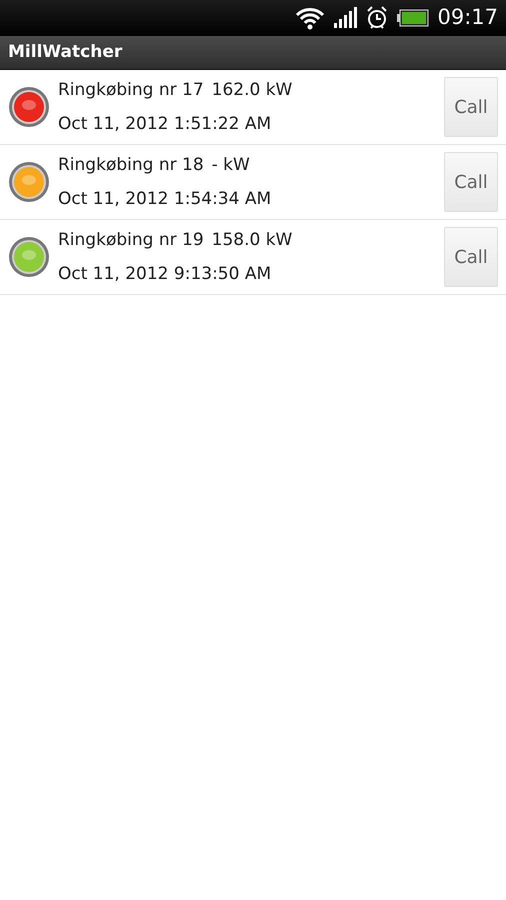 This screenshot has width=506, height=900. Describe the element at coordinates (345, 18) in the screenshot. I see `signal-icon` at that location.